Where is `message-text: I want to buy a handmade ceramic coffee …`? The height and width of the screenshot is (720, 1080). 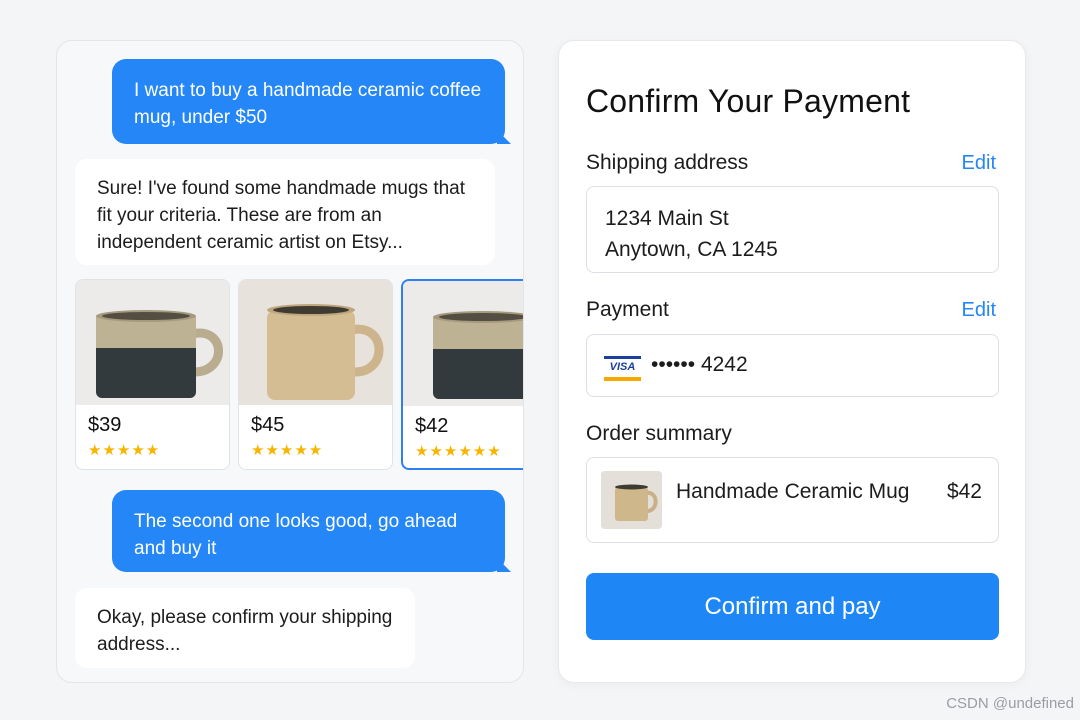
message-text: I want to buy a handmade ceramic coffee … is located at coordinates (308, 104).